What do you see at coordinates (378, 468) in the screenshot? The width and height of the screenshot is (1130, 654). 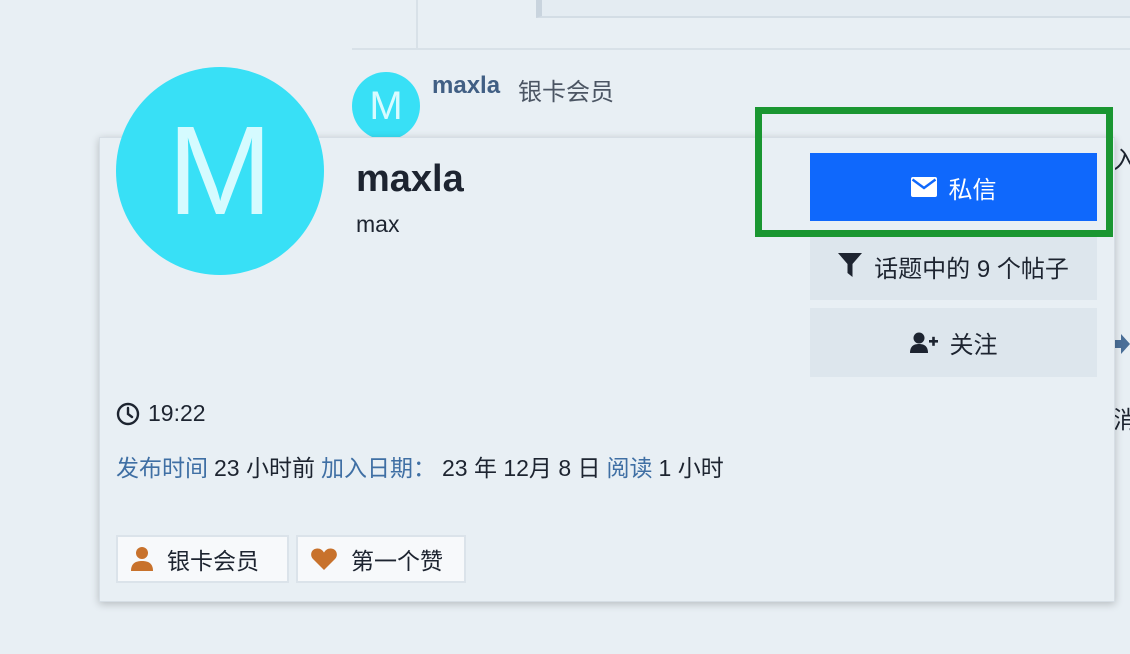 I see `joined-label: 加入日期：` at bounding box center [378, 468].